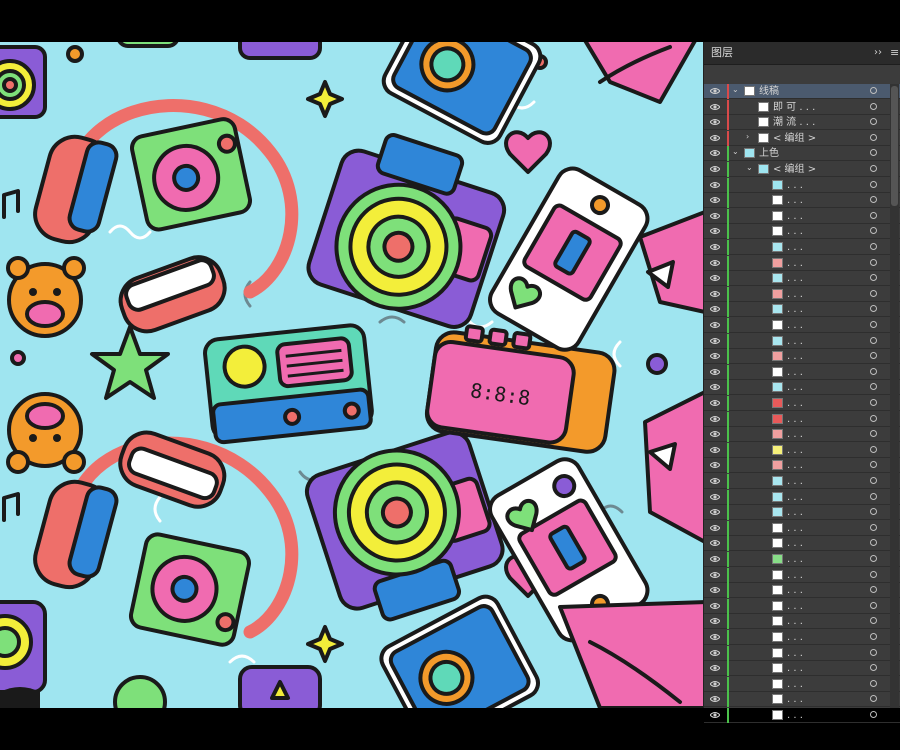 This screenshot has height=750, width=900. I want to click on layer-row: 即 可 . . ., so click(802, 107).